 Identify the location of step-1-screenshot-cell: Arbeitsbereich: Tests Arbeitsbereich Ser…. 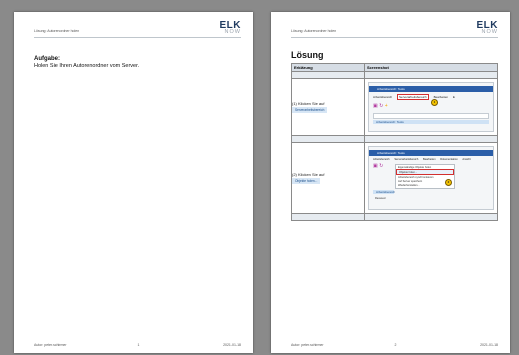
(431, 107).